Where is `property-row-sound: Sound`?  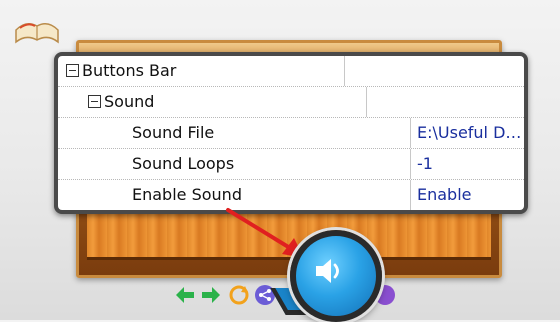
property-row-sound: Sound is located at coordinates (291, 102).